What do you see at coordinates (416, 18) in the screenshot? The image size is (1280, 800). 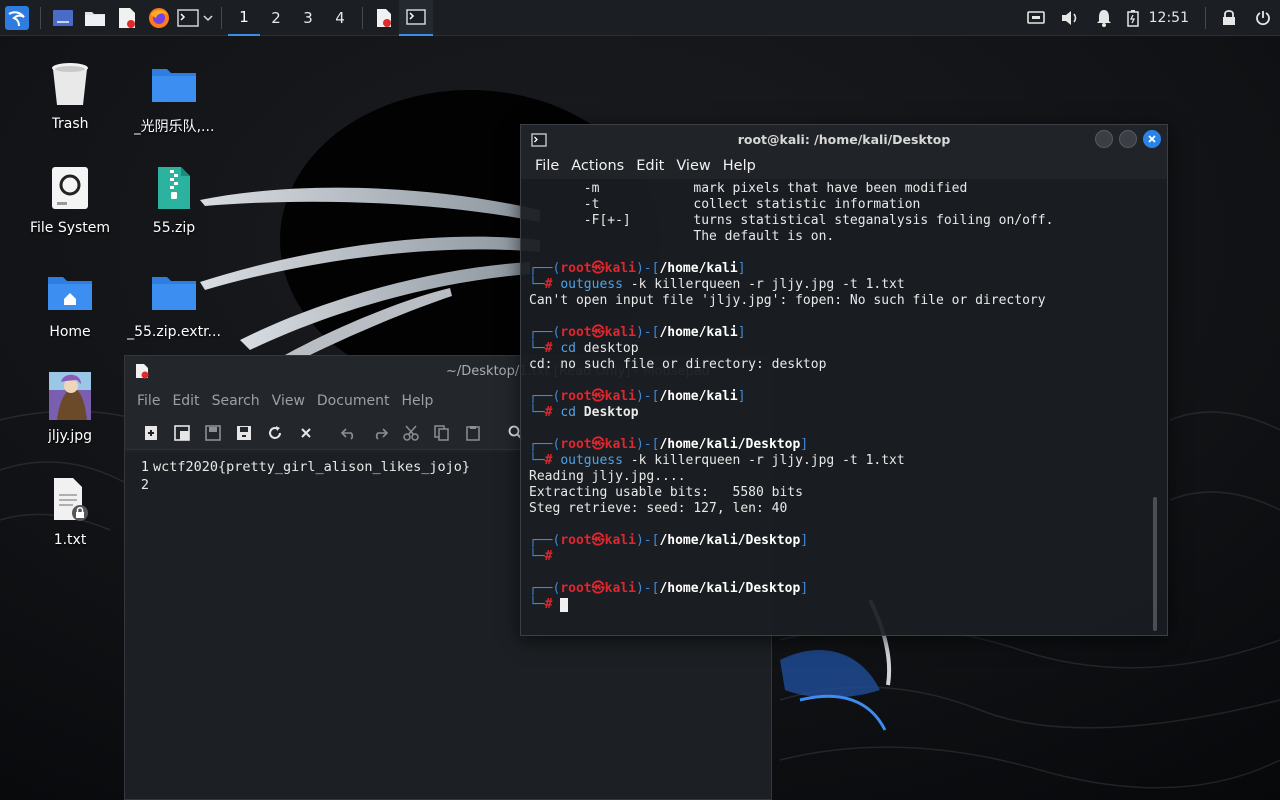 I see `terminal-task-icon` at bounding box center [416, 18].